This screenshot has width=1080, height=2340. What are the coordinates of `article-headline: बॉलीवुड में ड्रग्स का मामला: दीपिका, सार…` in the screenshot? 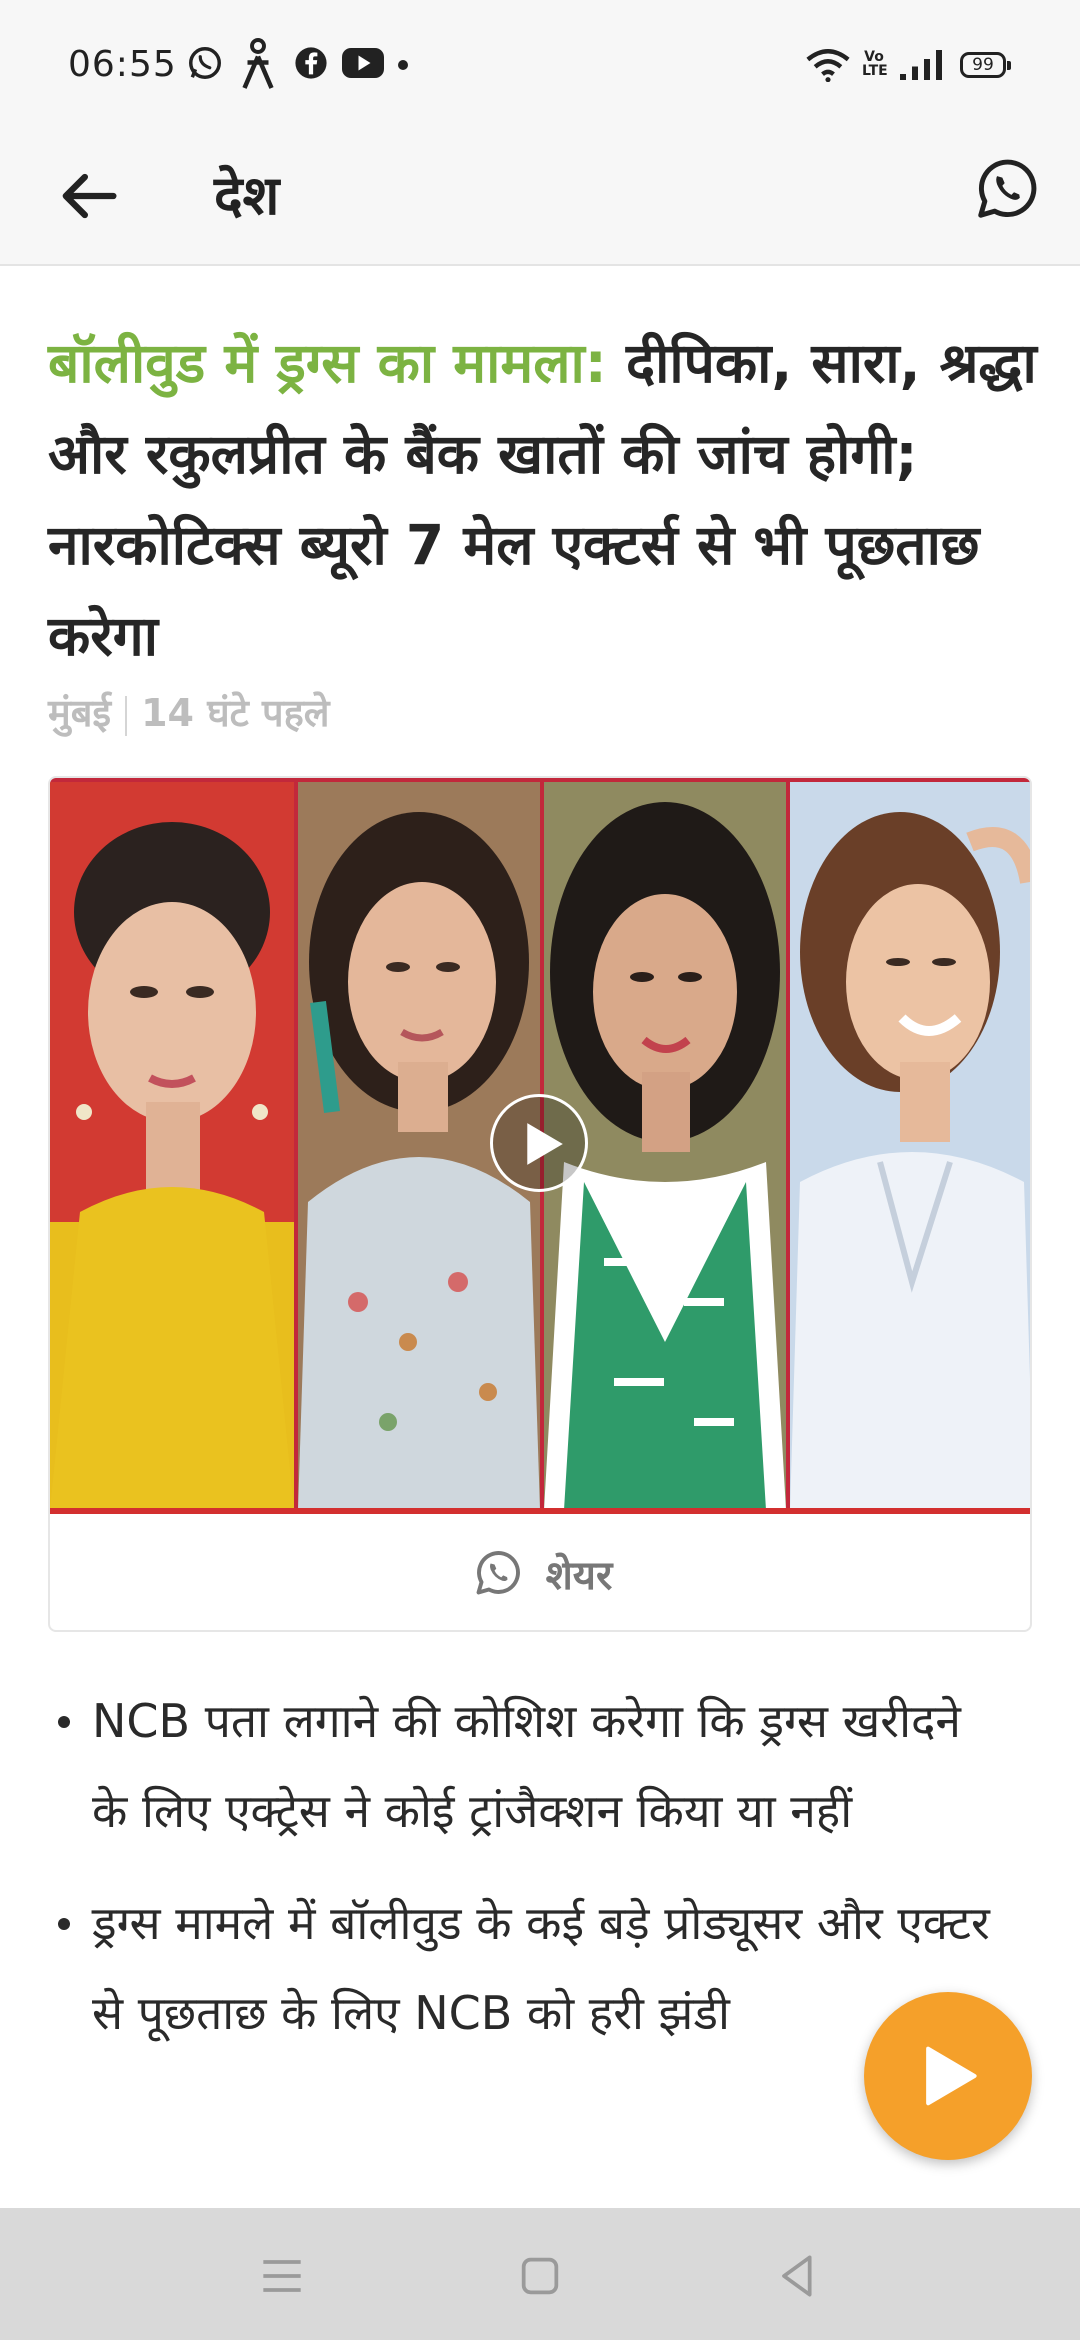 It's located at (543, 500).